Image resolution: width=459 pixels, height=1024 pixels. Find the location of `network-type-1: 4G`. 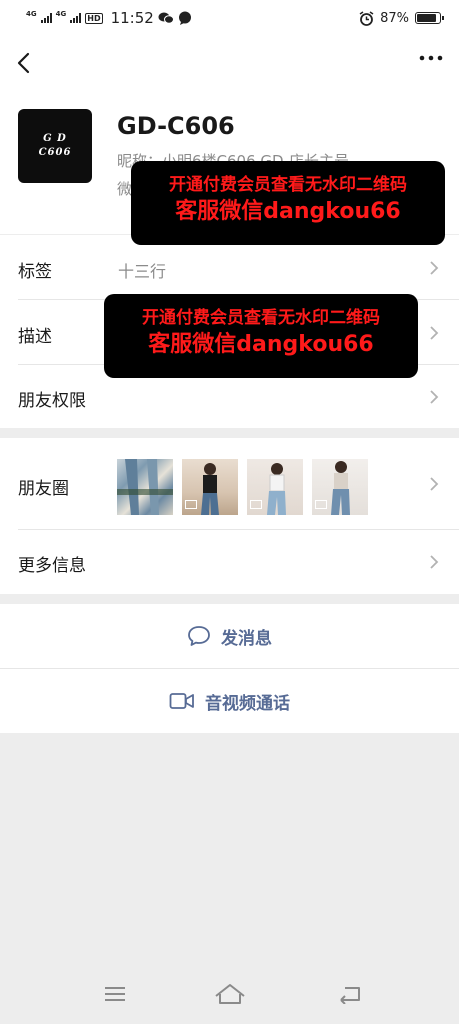

network-type-1: 4G is located at coordinates (31, 13).